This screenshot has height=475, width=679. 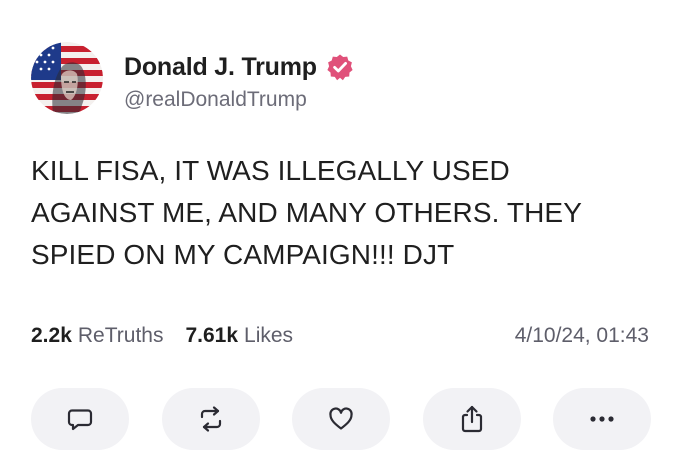 I want to click on likes-count: 7.61k, so click(x=212, y=335).